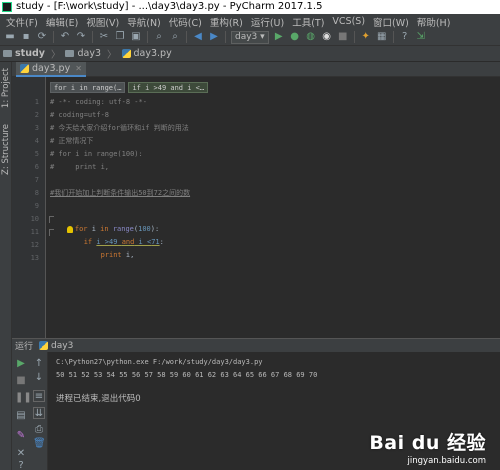  Describe the element at coordinates (102, 22) in the screenshot. I see `menu-view: 视图(V)` at that location.